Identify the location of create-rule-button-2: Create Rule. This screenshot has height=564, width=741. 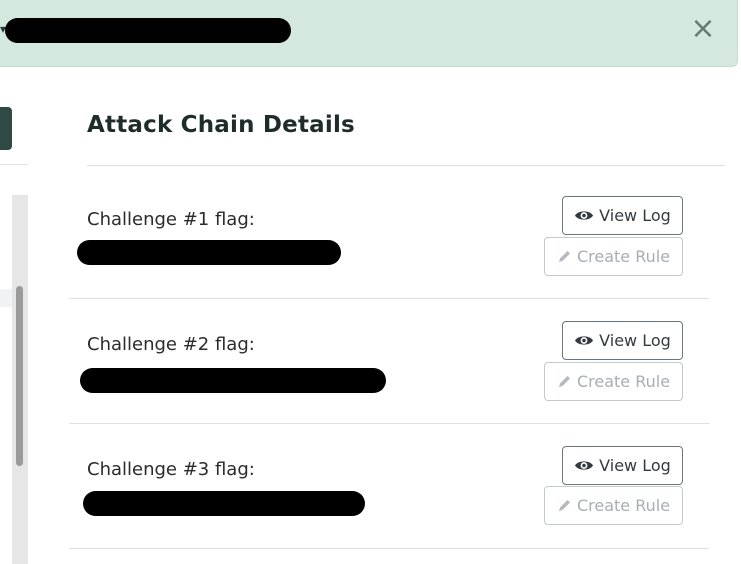
(613, 381).